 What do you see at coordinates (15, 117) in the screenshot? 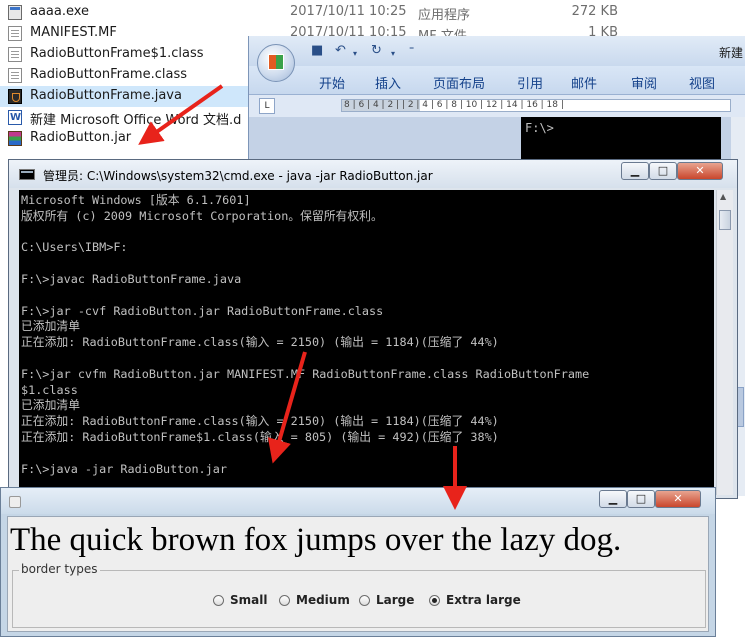
I see `word-doc-icon` at bounding box center [15, 117].